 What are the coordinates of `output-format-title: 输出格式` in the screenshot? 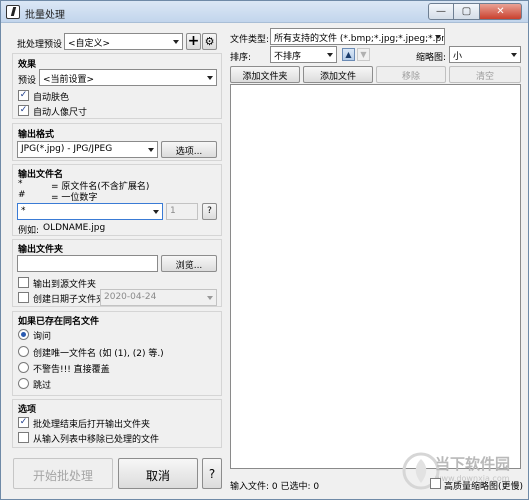 It's located at (36, 135).